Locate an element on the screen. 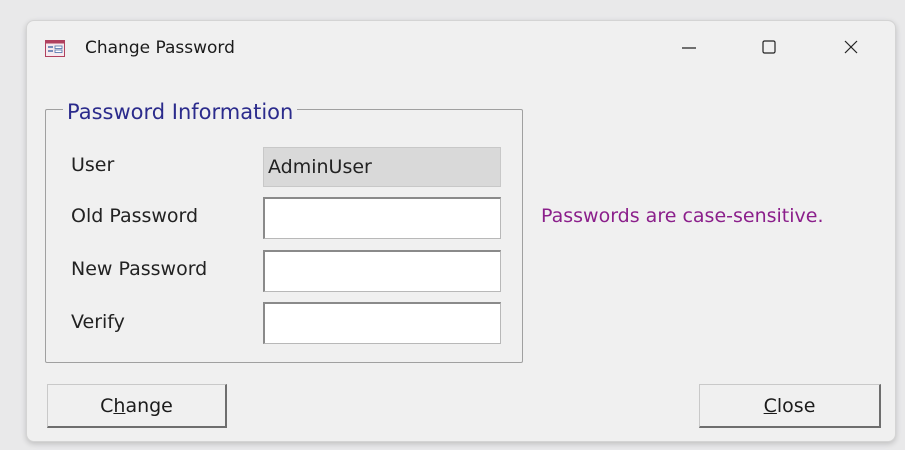  minimize-button is located at coordinates (689, 49).